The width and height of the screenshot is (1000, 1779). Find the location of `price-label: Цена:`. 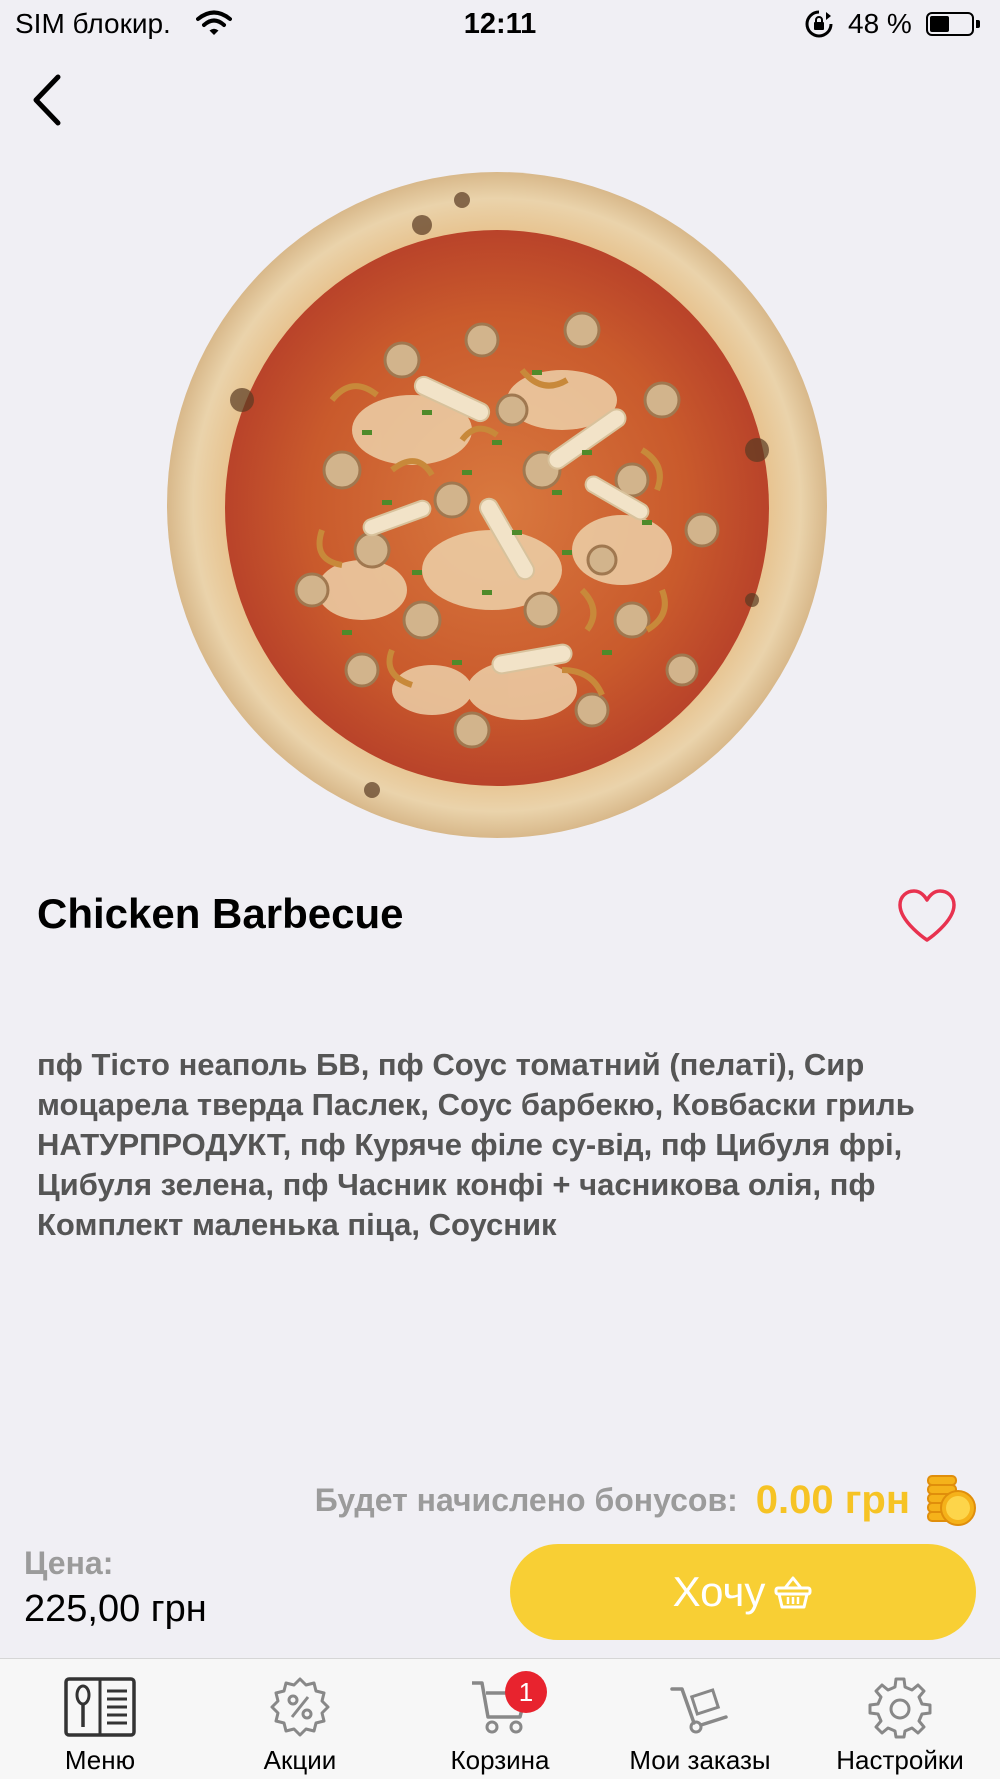

price-label: Цена: is located at coordinates (69, 1563).